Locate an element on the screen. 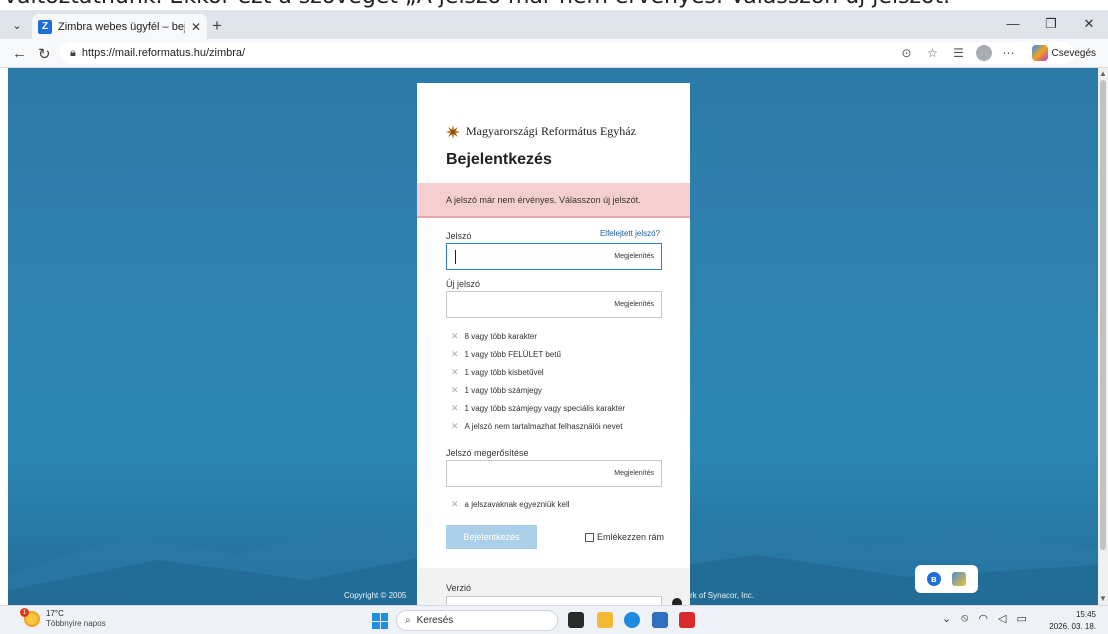  text-caret is located at coordinates (455, 257).